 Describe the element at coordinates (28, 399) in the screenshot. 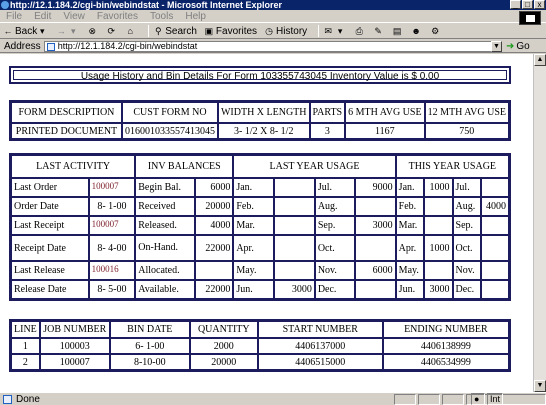

I see `status-text: Done` at that location.